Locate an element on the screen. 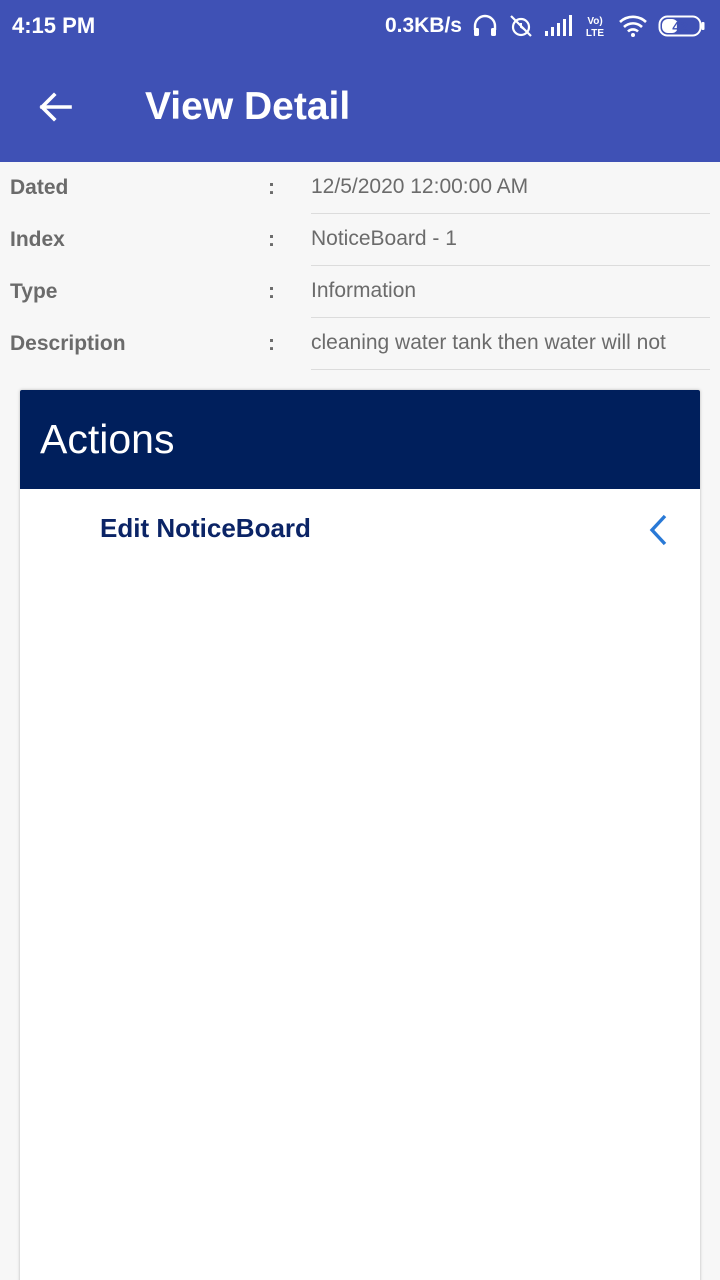 This screenshot has height=1280, width=720. detail-row-dated: Dated : 12/5/2020 12:00:00 AM is located at coordinates (360, 188).